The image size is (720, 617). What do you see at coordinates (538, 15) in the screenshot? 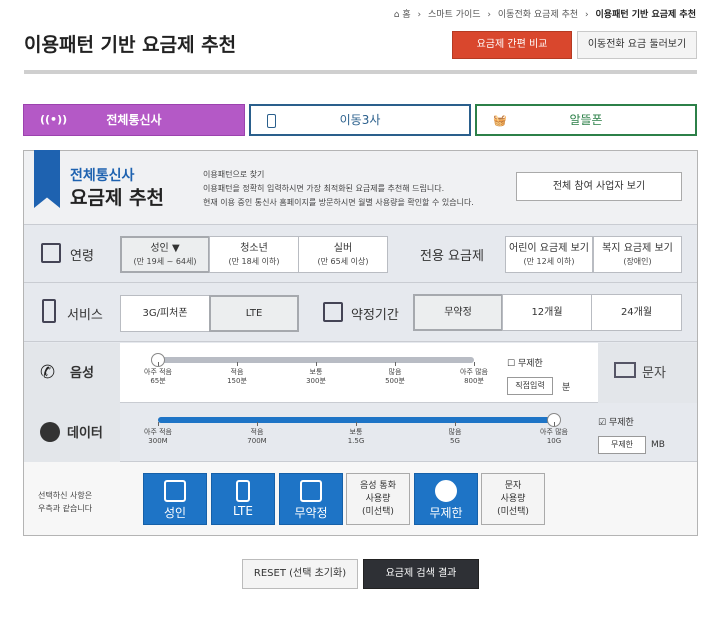
I see `breadcrumb-item: 이동전화 요금제 추천` at bounding box center [538, 15].